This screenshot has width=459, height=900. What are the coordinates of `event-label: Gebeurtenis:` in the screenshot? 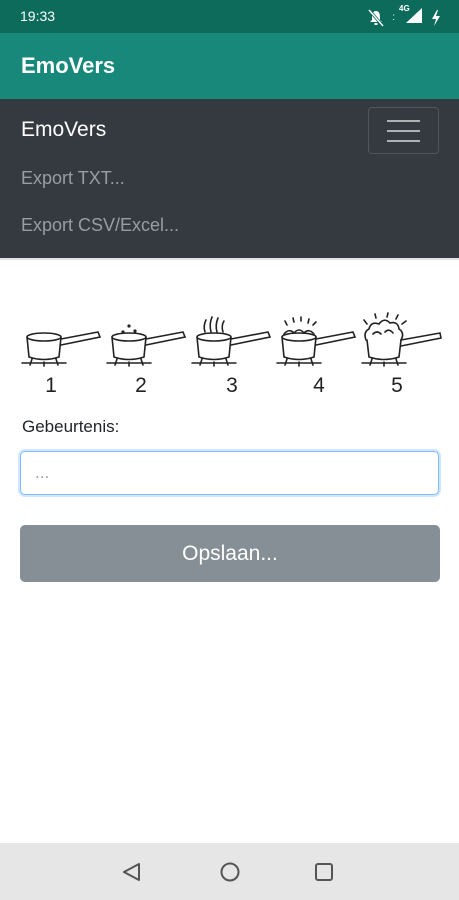 It's located at (71, 426).